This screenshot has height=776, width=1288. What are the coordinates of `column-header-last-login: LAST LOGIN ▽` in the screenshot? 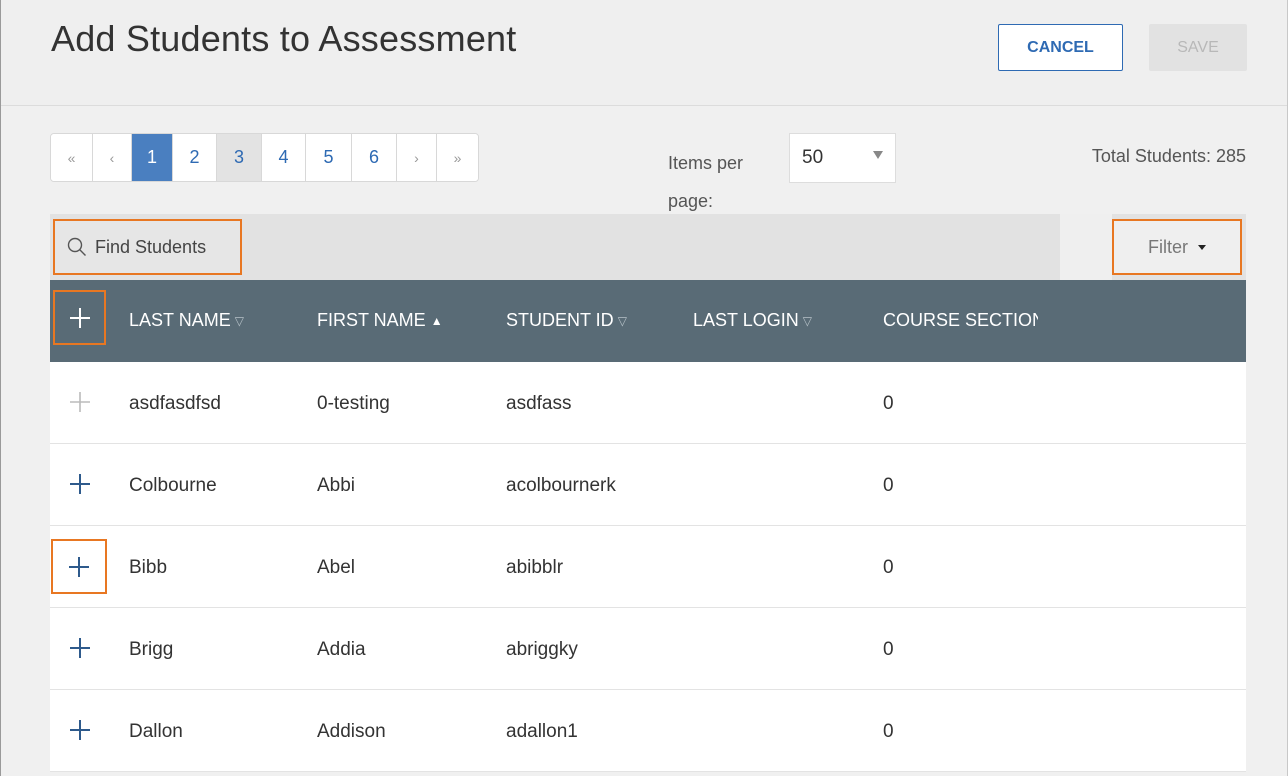 It's located at (752, 320).